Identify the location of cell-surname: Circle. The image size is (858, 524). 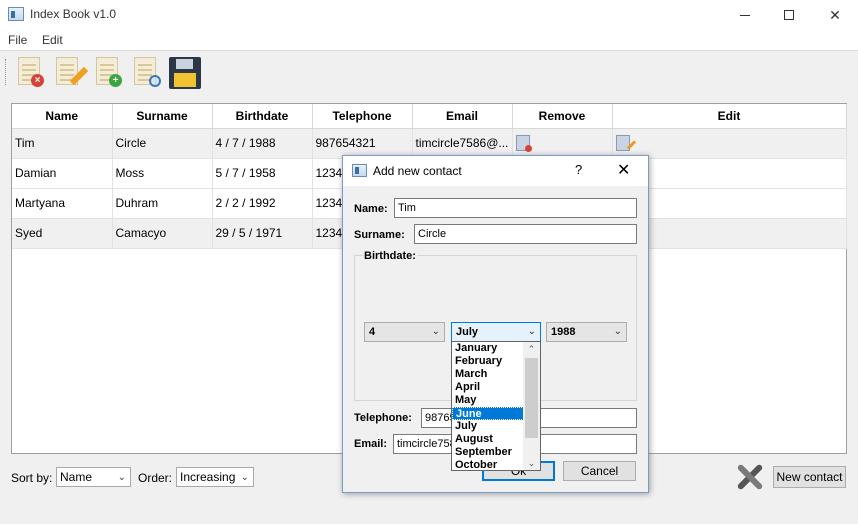
(162, 143).